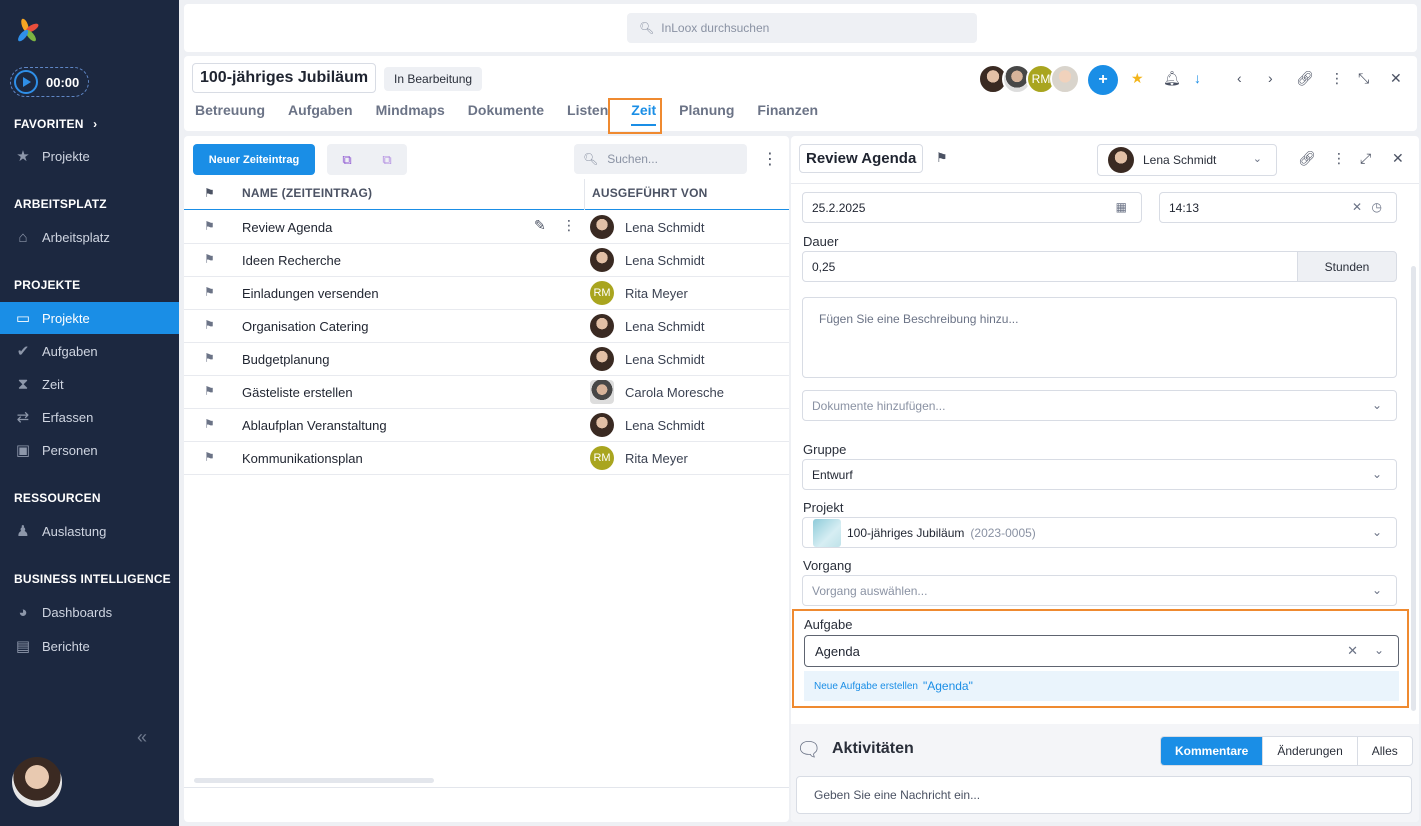 This screenshot has width=1421, height=826. Describe the element at coordinates (1172, 78) in the screenshot. I see `bell-icon: 🔔︎` at that location.